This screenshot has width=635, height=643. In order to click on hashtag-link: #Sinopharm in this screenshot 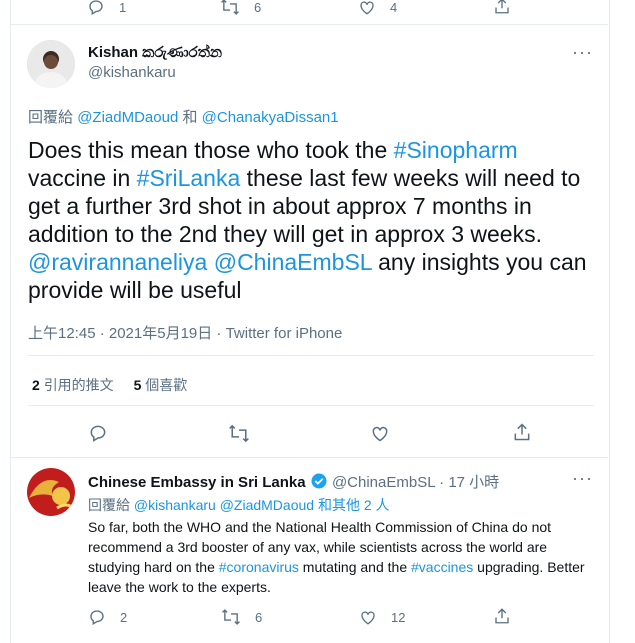, I will do `click(456, 150)`.